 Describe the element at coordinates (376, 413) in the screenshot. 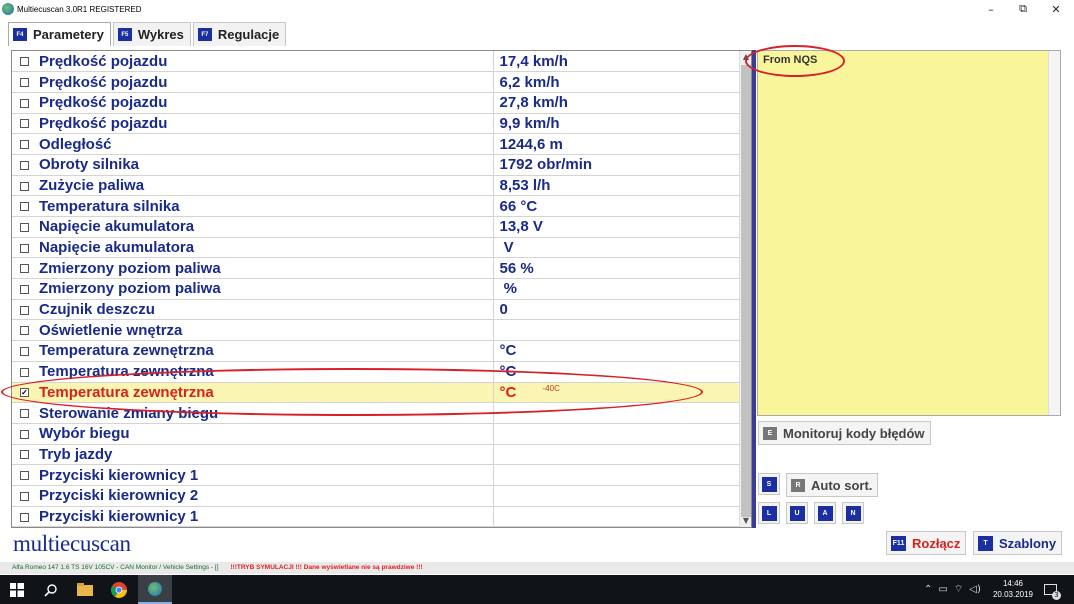

I see `table-row: Sterowanie zmiany biegu` at that location.